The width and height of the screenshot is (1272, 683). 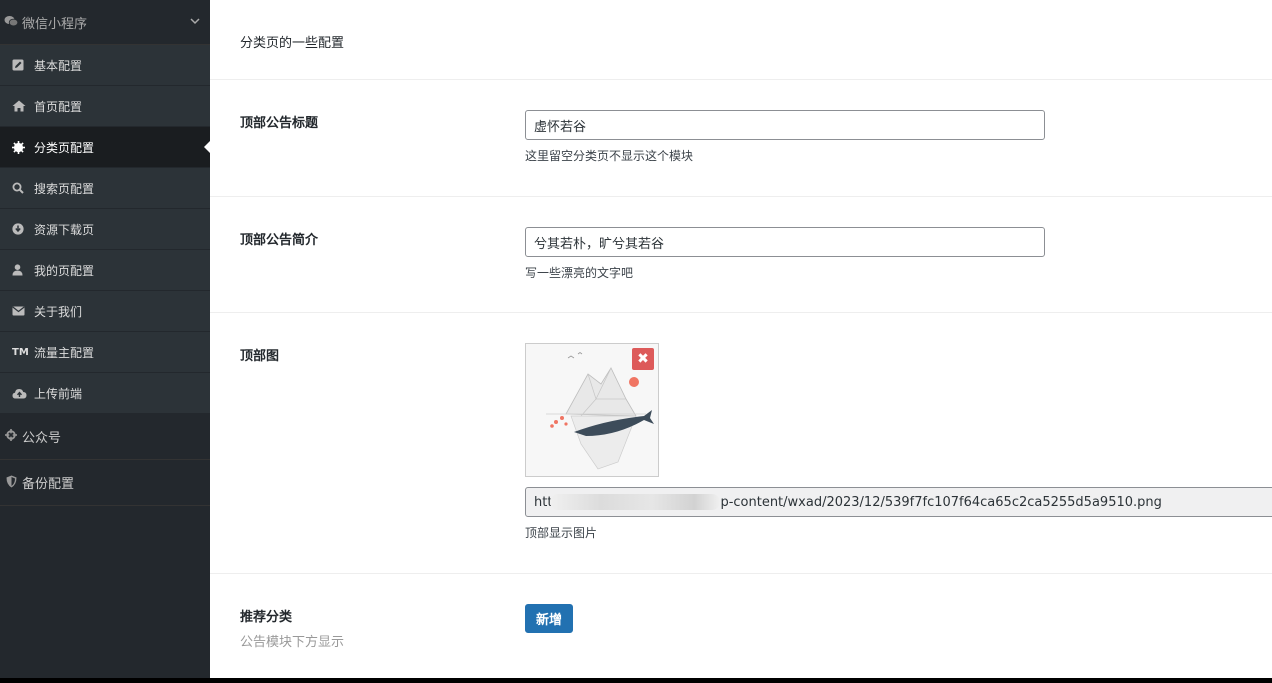 I want to click on user-icon, so click(x=23, y=270).